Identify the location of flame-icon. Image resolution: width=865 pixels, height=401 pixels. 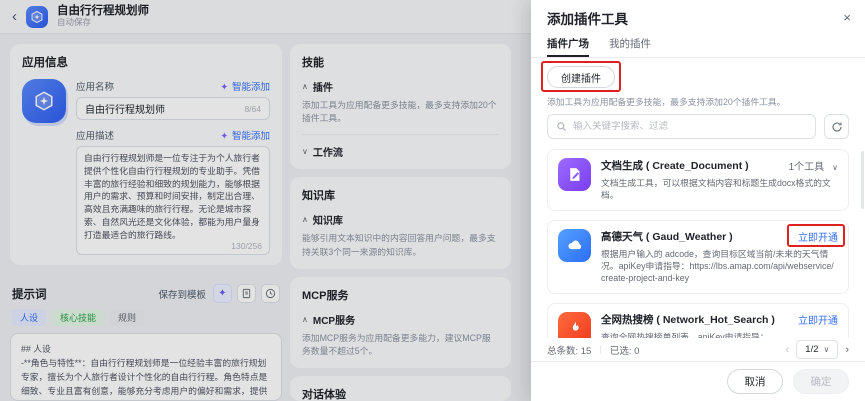
(574, 324).